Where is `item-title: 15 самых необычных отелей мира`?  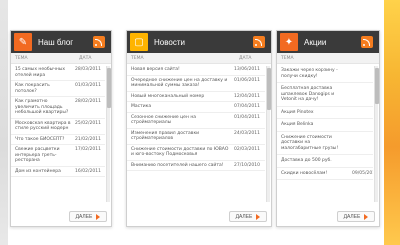
item-title: 15 самых необычных отелей мира is located at coordinates (45, 72).